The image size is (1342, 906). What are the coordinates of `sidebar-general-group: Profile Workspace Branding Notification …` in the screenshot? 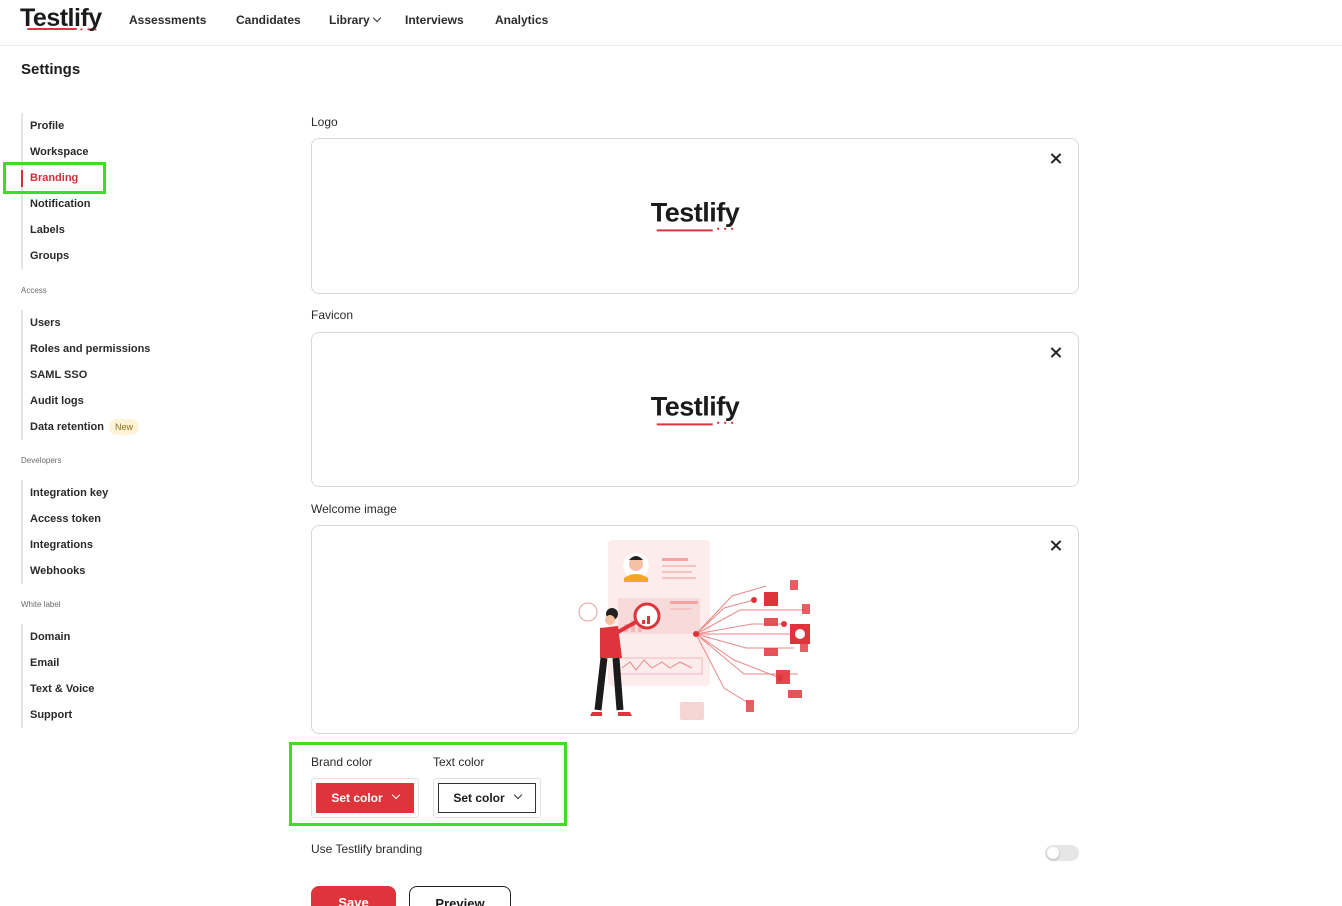 It's located at (56, 191).